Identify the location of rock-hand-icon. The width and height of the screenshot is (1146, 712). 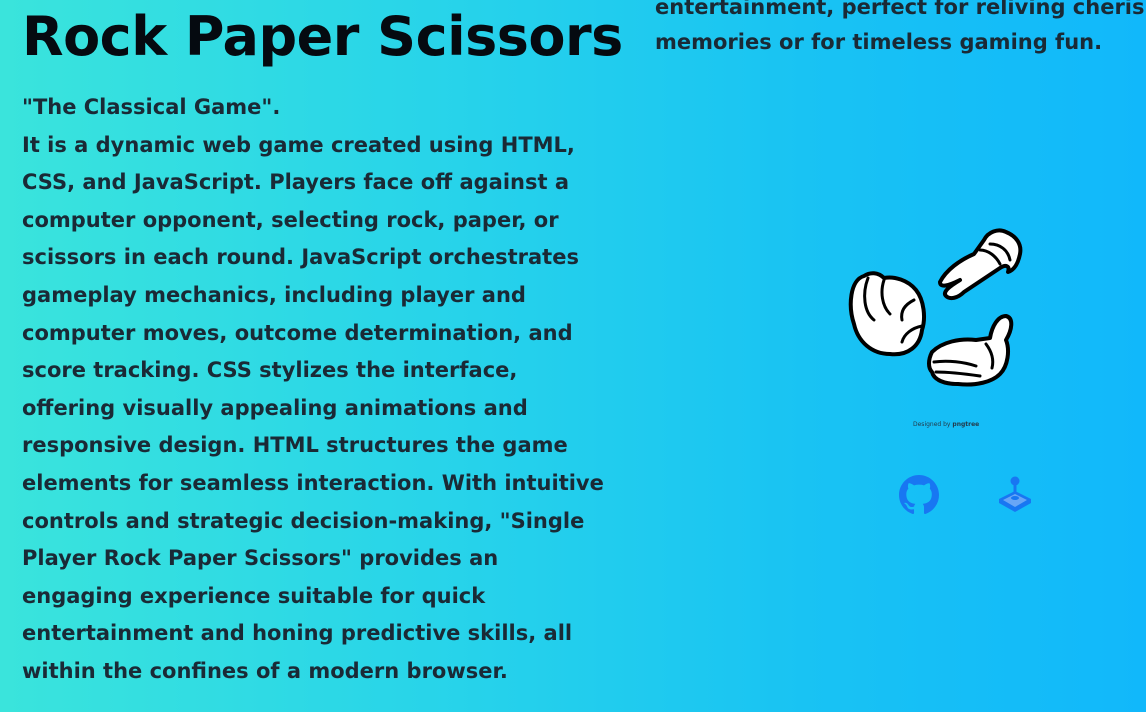
(887, 314).